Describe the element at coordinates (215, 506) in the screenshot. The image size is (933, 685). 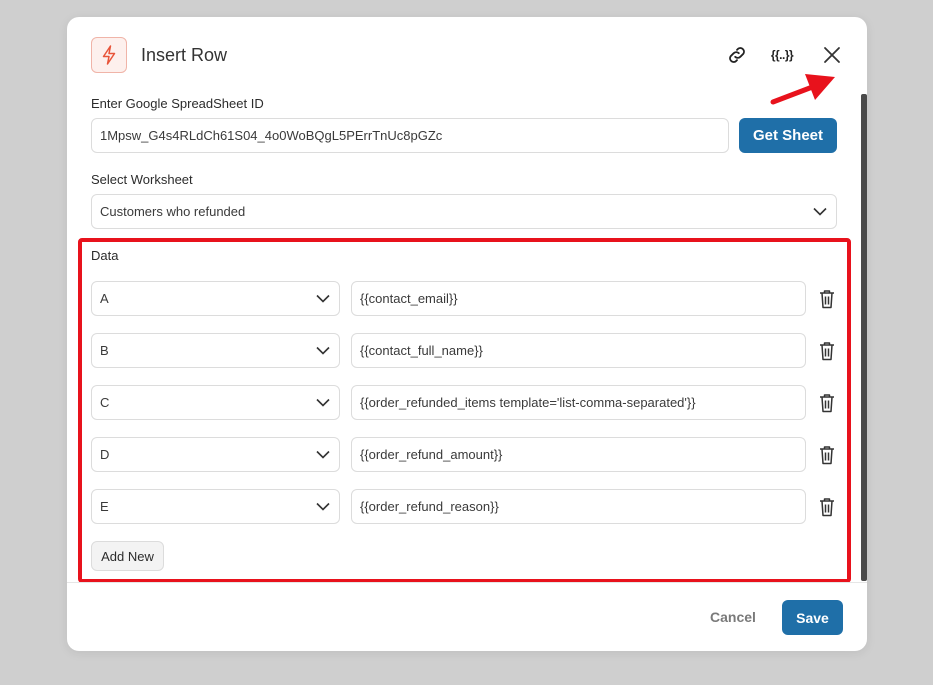
I see `column-select-e: E` at that location.